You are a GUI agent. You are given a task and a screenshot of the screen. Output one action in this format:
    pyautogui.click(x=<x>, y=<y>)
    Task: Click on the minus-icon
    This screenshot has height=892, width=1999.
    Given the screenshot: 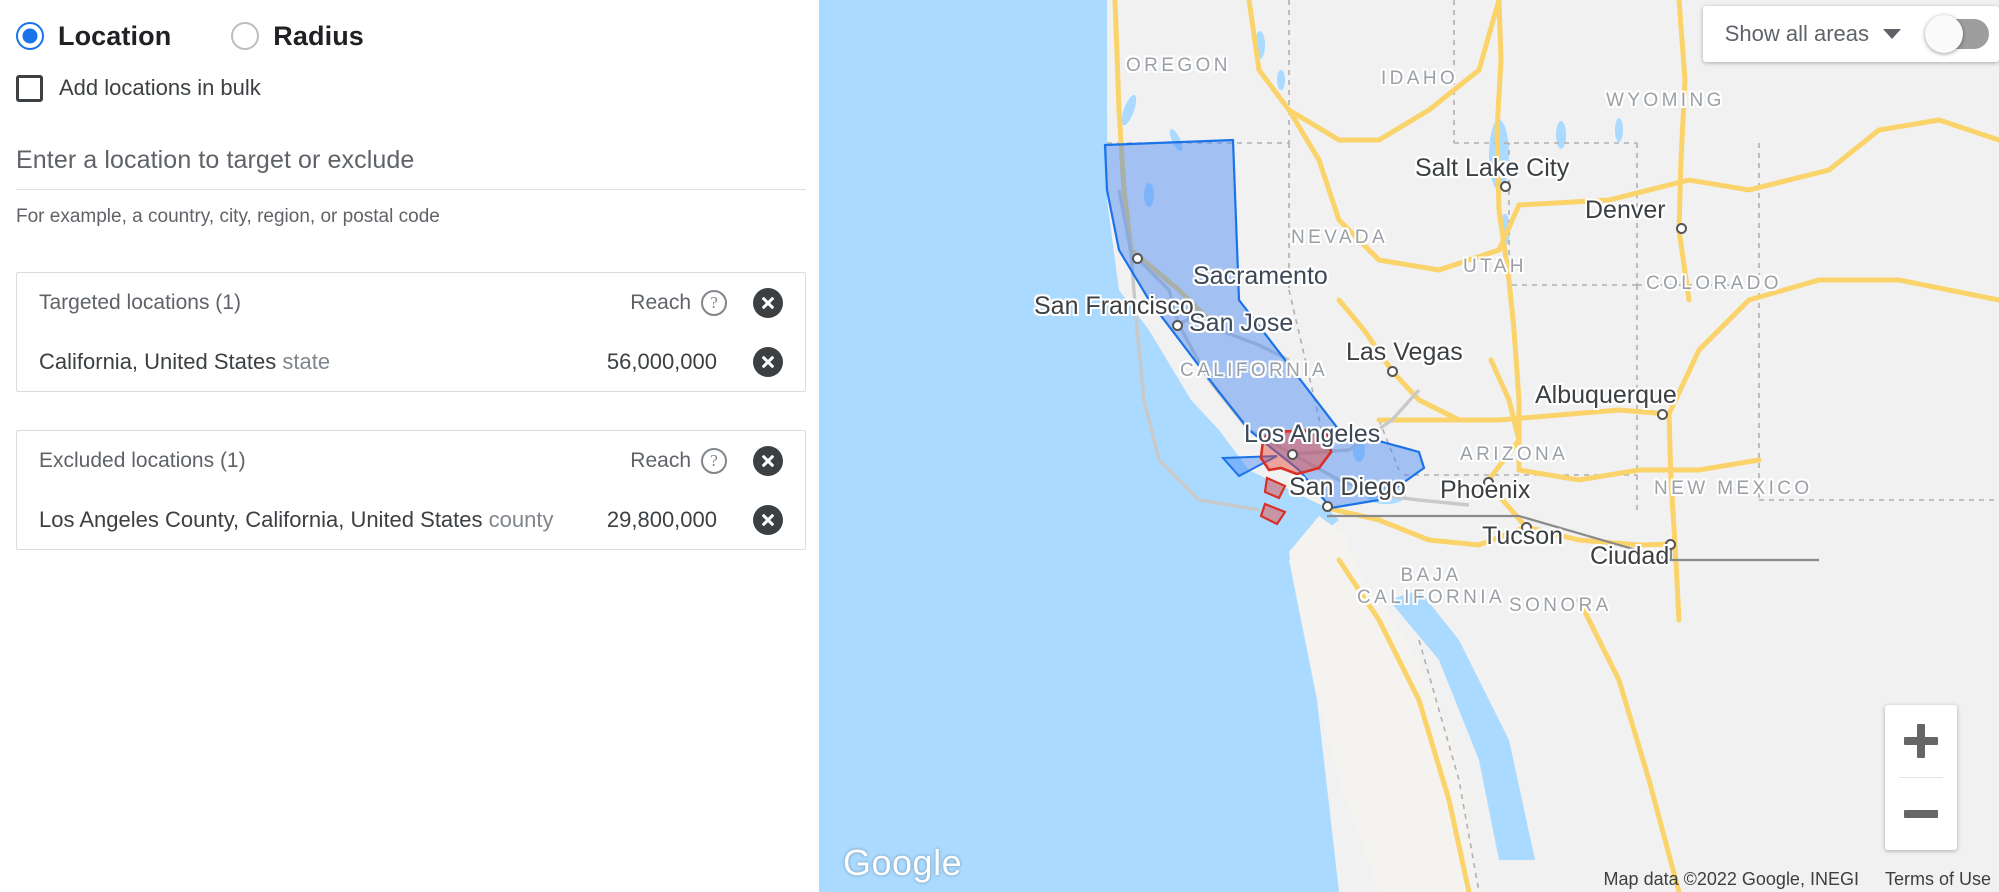 What is the action you would take?
    pyautogui.click(x=1921, y=814)
    